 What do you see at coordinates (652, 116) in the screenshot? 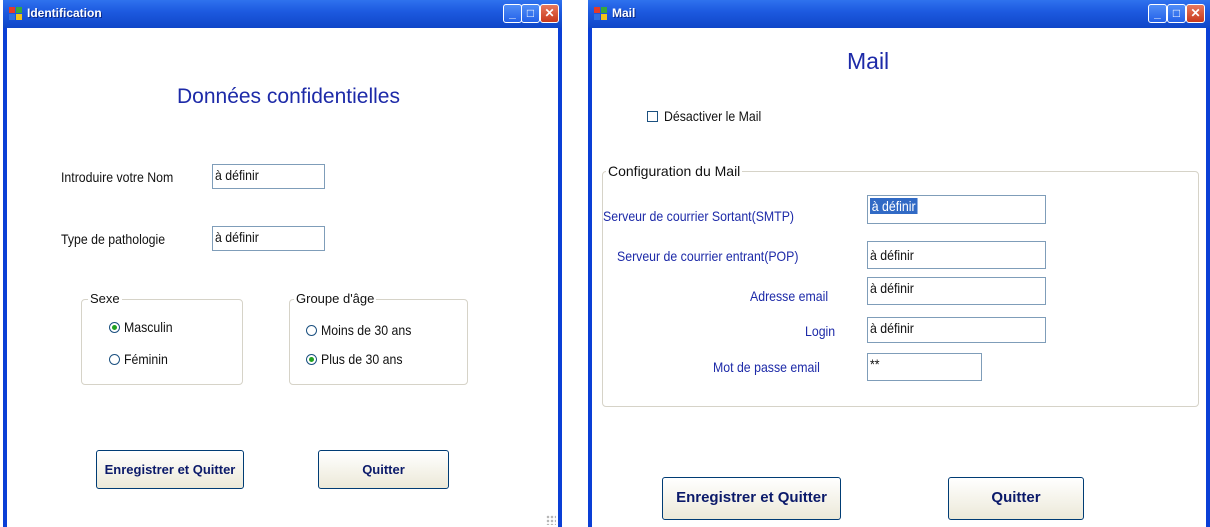
I see `disable-mail-checkbox` at bounding box center [652, 116].